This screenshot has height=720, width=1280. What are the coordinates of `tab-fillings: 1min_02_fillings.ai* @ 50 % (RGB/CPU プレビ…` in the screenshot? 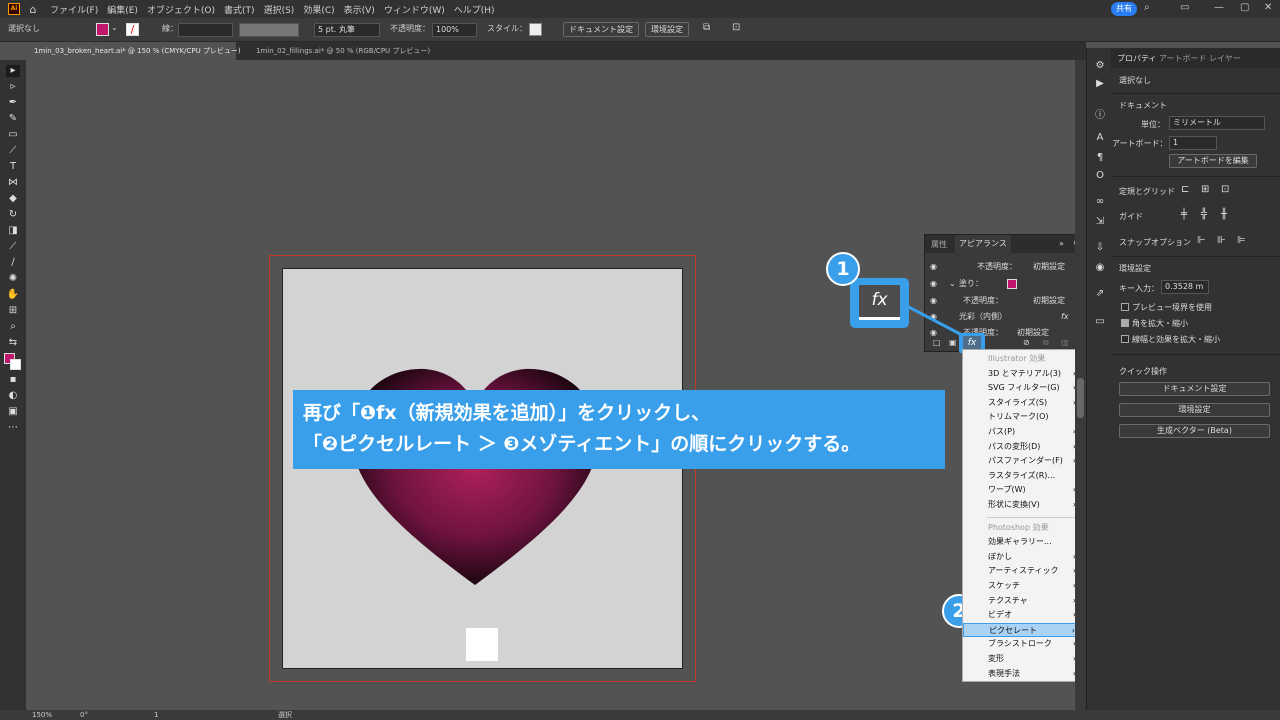 It's located at (348, 51).